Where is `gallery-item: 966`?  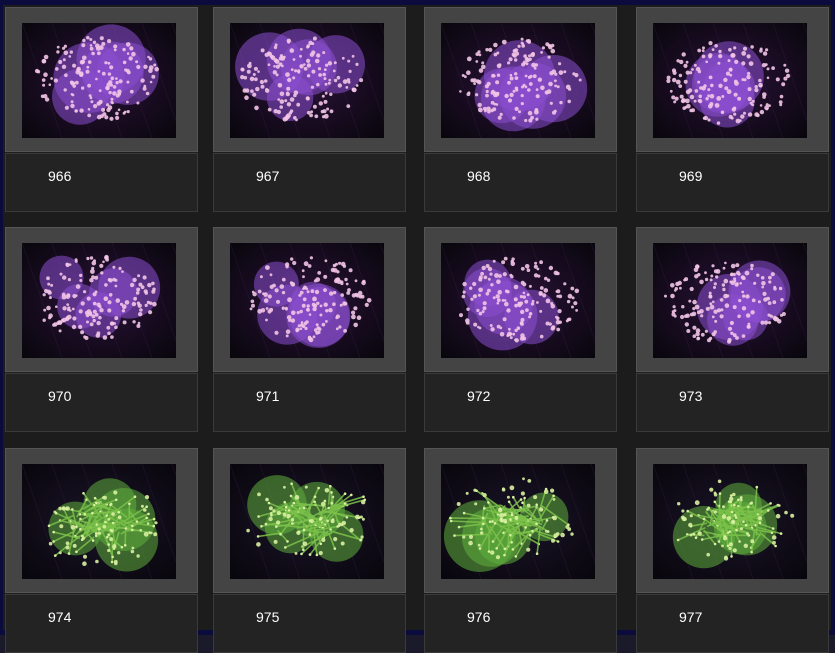 gallery-item: 966 is located at coordinates (101, 109).